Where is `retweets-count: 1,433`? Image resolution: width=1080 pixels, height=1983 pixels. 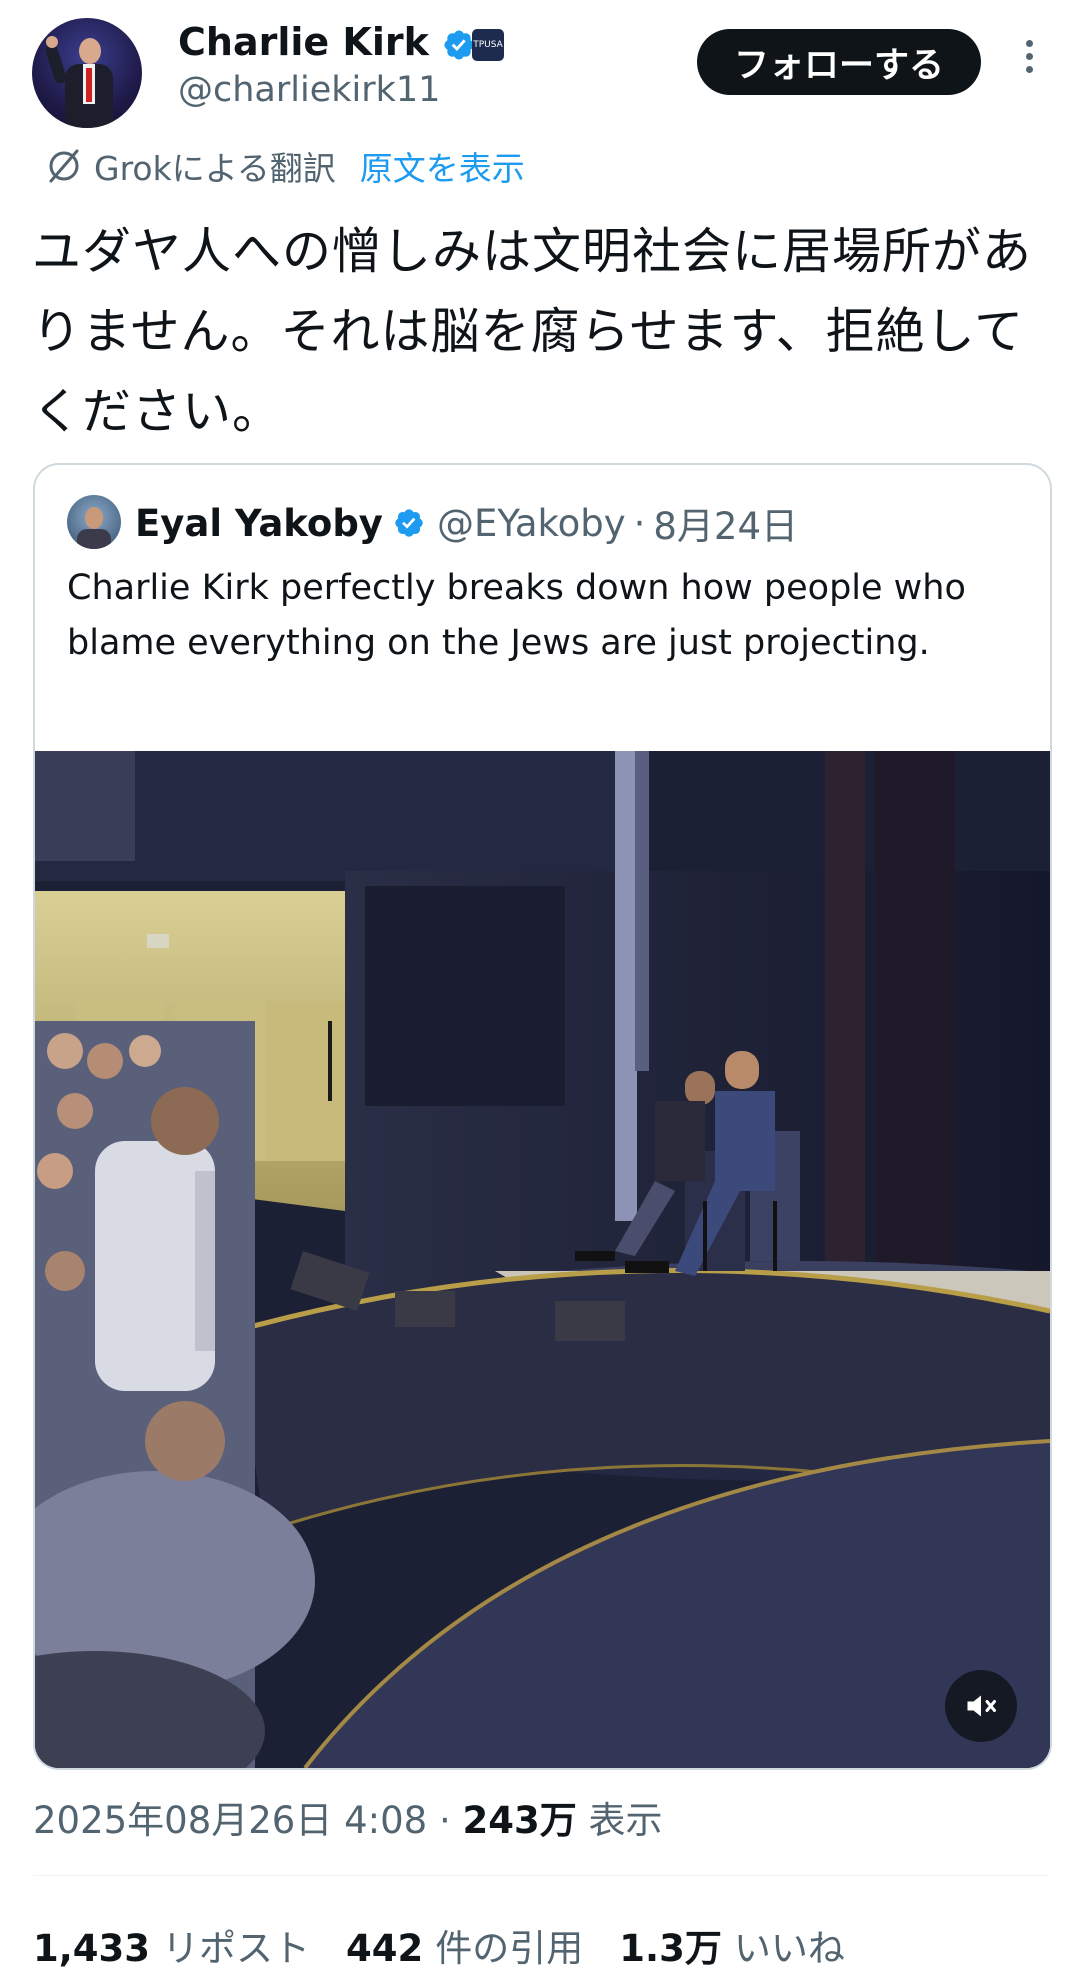
retweets-count: 1,433 is located at coordinates (92, 1948).